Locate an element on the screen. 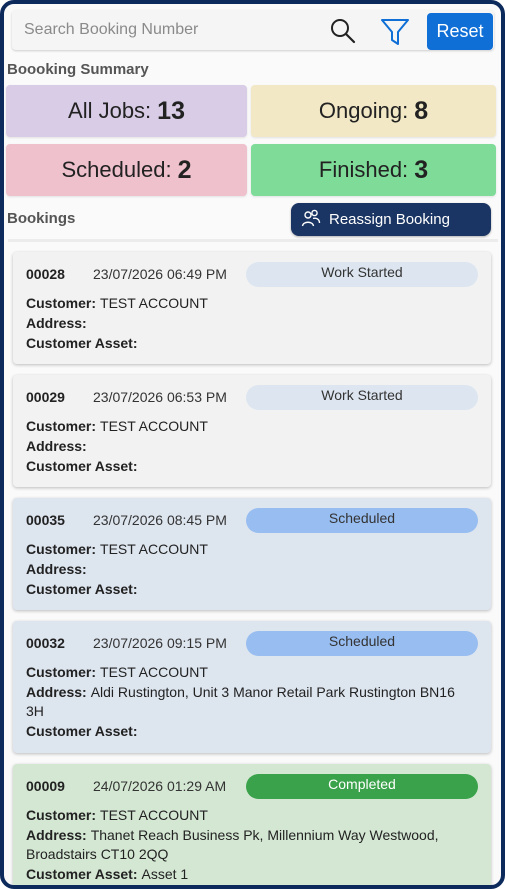  reset-button: Reset is located at coordinates (460, 31).